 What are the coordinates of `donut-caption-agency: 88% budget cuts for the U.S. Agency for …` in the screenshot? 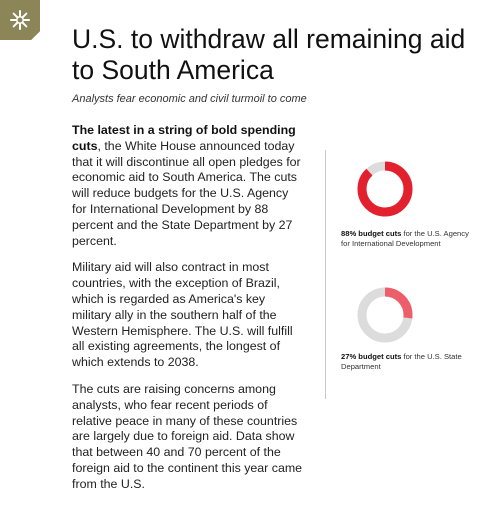 It's located at (406, 239).